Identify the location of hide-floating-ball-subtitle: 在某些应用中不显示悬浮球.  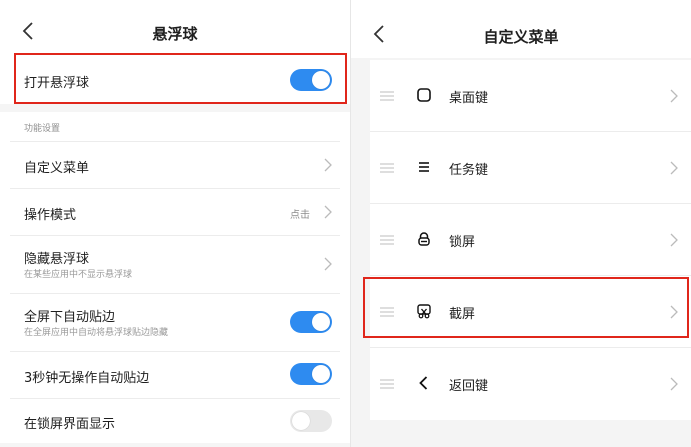
(78, 275).